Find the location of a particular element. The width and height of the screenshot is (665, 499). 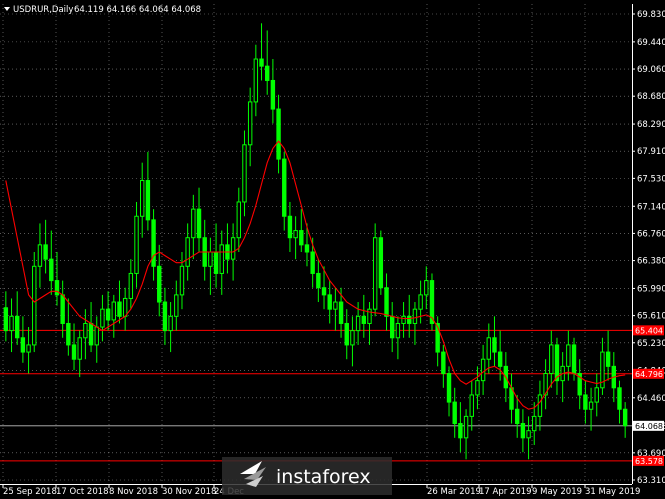

instaforex-logo: instaforex is located at coordinates (307, 476).